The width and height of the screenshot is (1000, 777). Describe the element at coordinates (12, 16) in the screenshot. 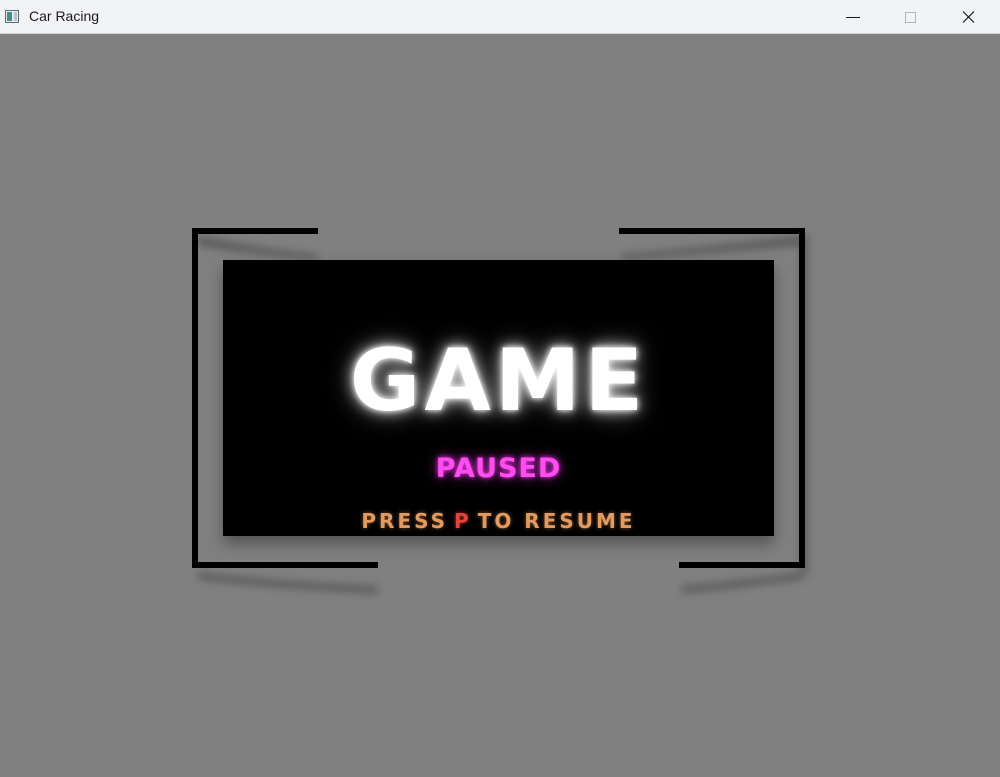

I see `app-icon` at that location.